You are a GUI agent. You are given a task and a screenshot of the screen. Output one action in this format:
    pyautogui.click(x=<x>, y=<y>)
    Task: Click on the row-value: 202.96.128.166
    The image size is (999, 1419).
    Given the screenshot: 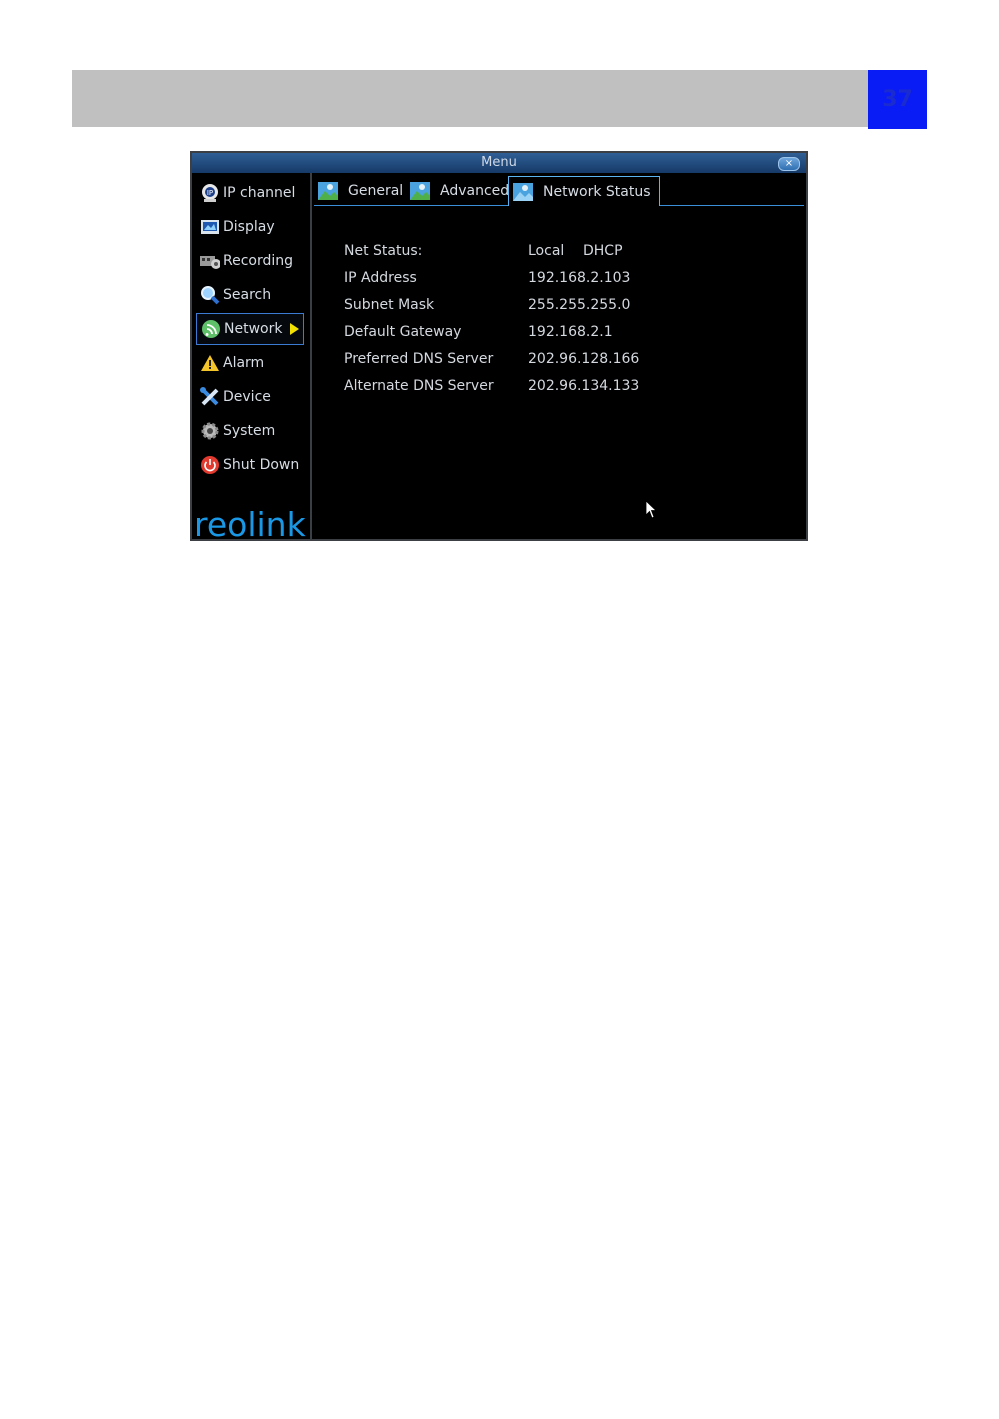 What is the action you would take?
    pyautogui.click(x=584, y=359)
    